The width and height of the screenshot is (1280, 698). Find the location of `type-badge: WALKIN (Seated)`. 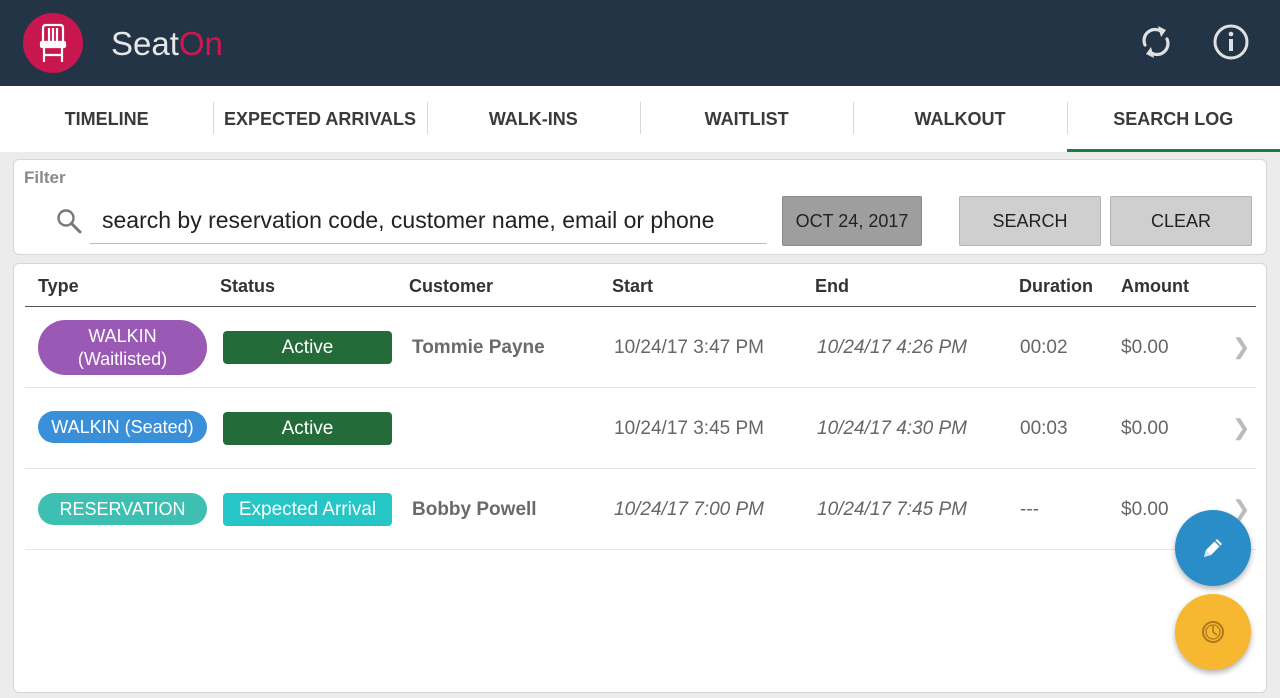

type-badge: WALKIN (Seated) is located at coordinates (122, 427).